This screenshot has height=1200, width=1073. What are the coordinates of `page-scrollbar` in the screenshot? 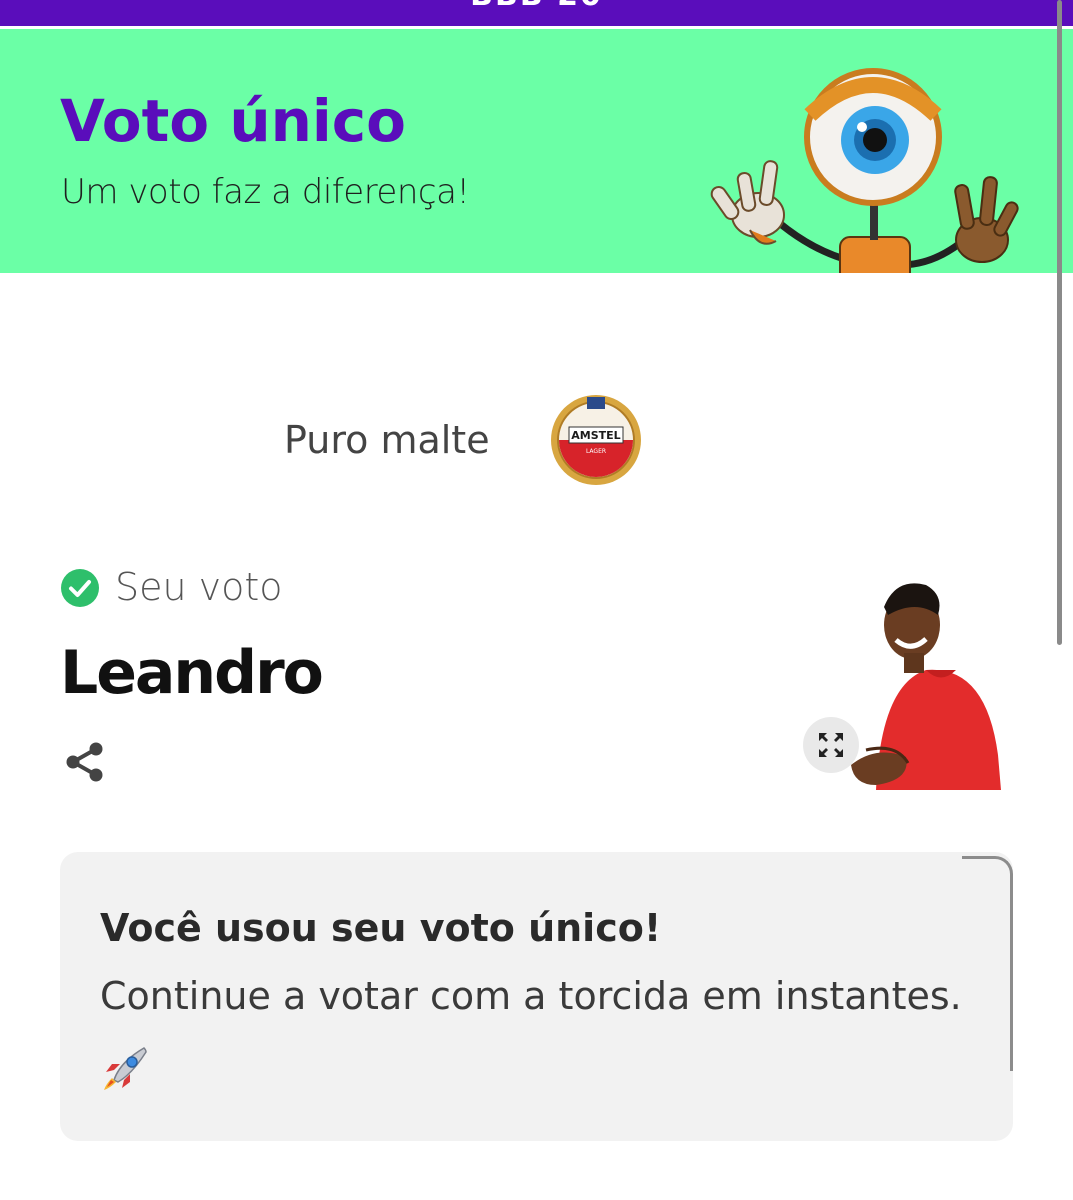 It's located at (1059, 322).